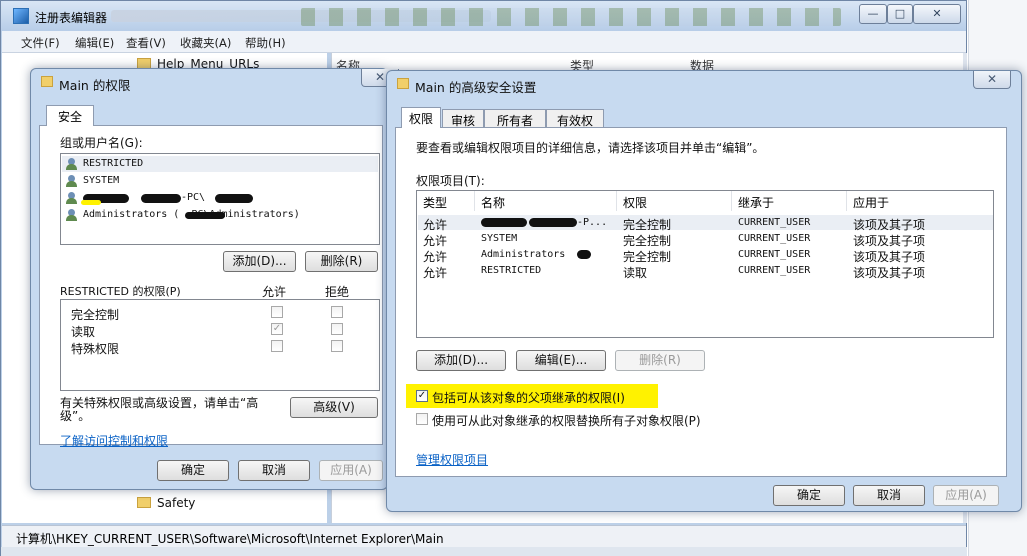  What do you see at coordinates (337, 312) in the screenshot?
I see `deny-full-control-checkbox` at bounding box center [337, 312].